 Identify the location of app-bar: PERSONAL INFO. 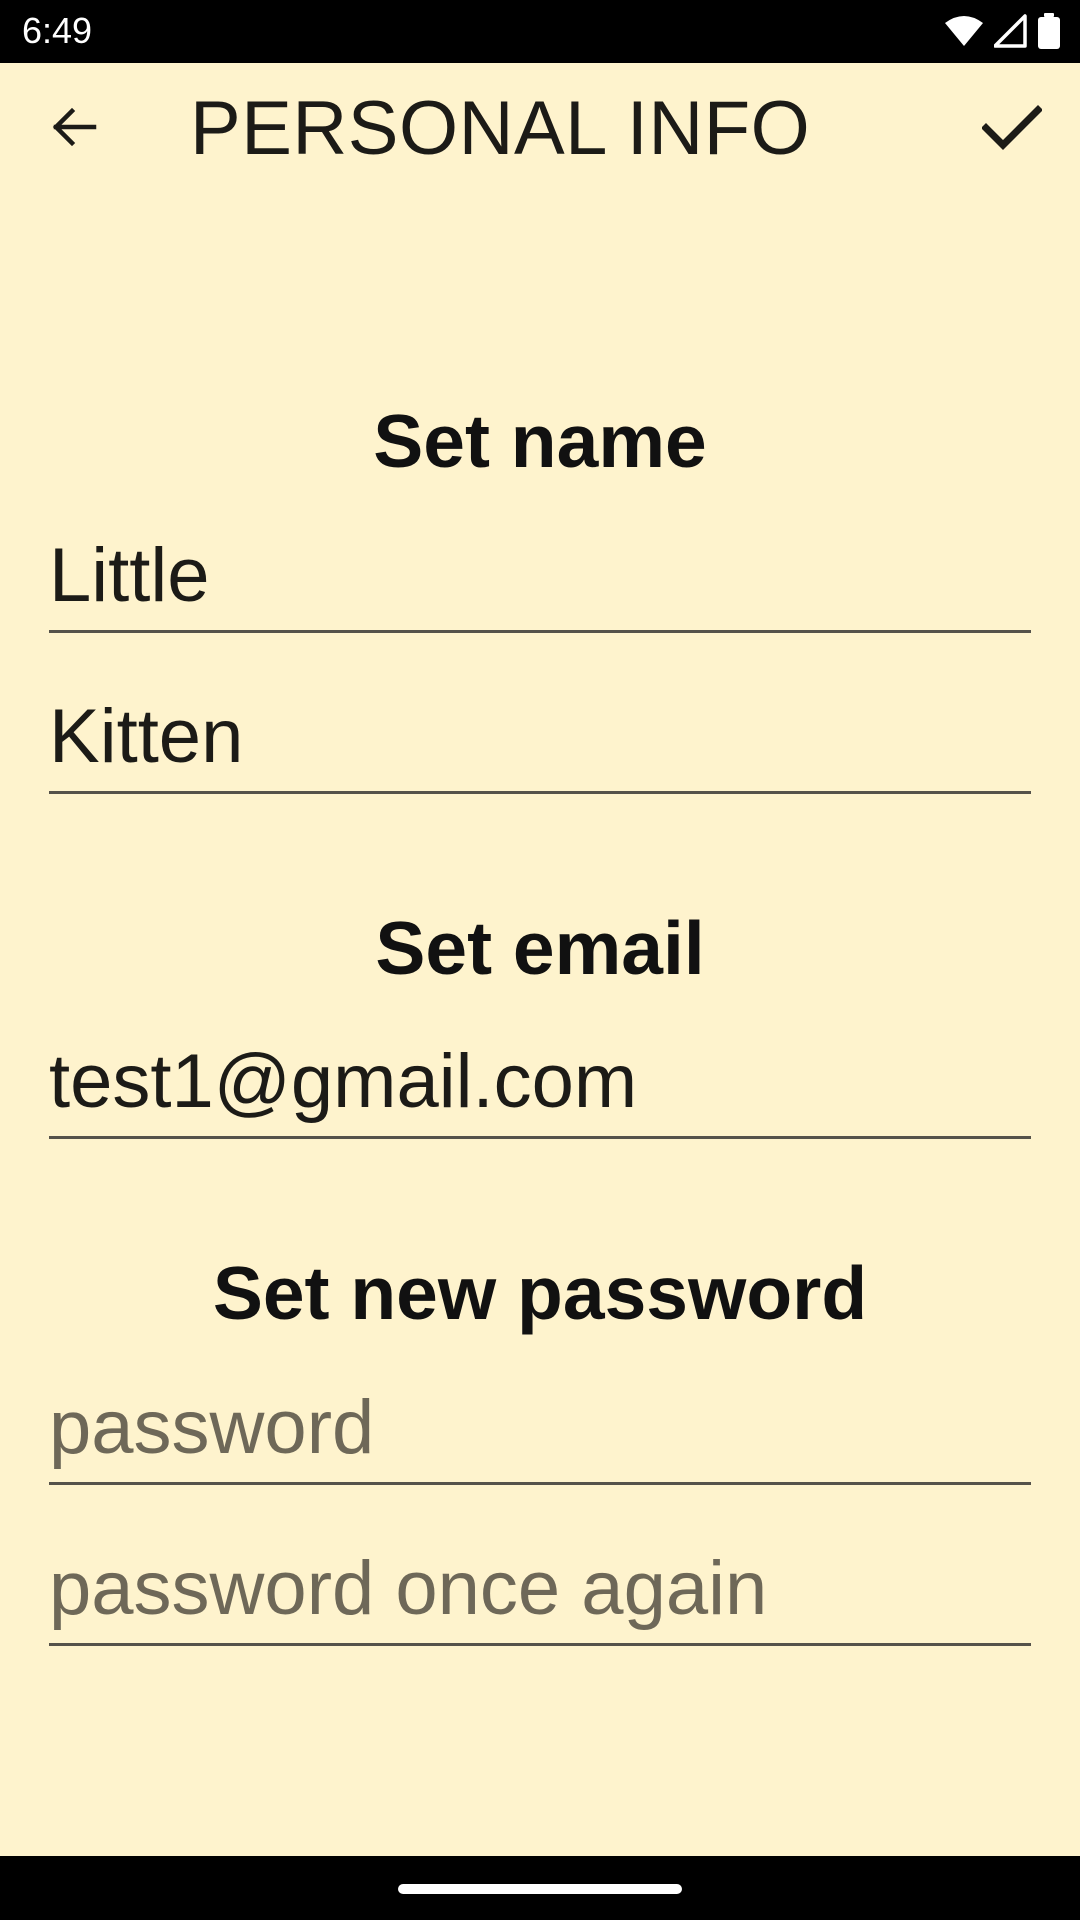
(540, 128).